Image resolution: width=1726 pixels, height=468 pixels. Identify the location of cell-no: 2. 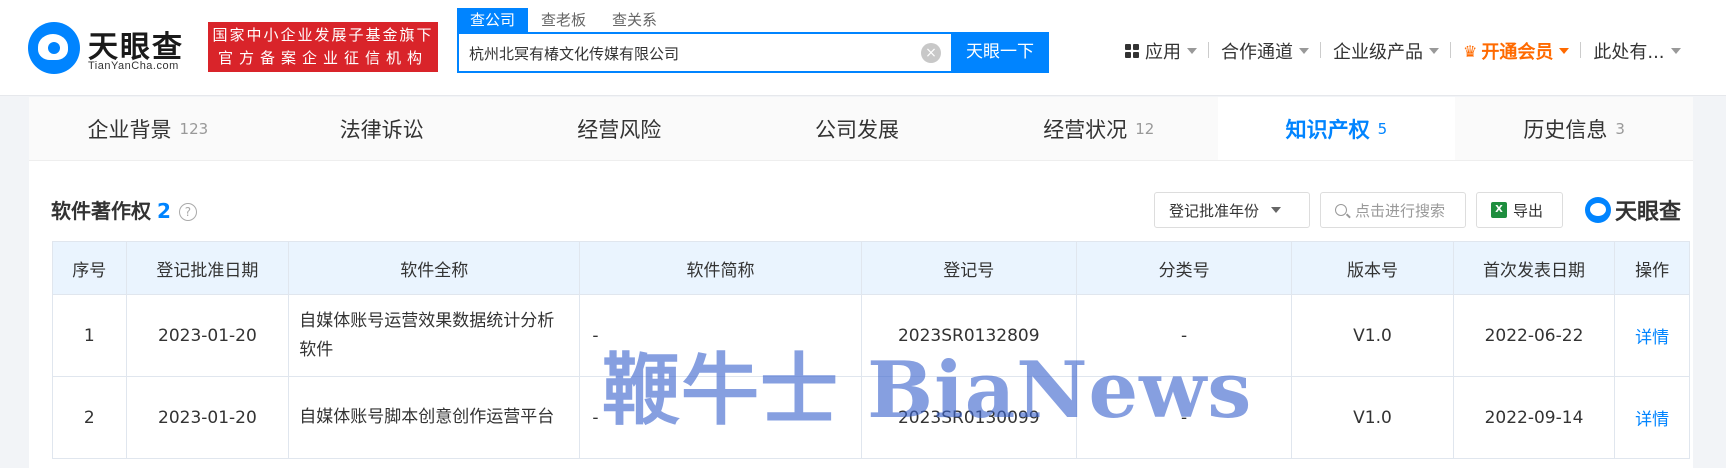
(89, 417).